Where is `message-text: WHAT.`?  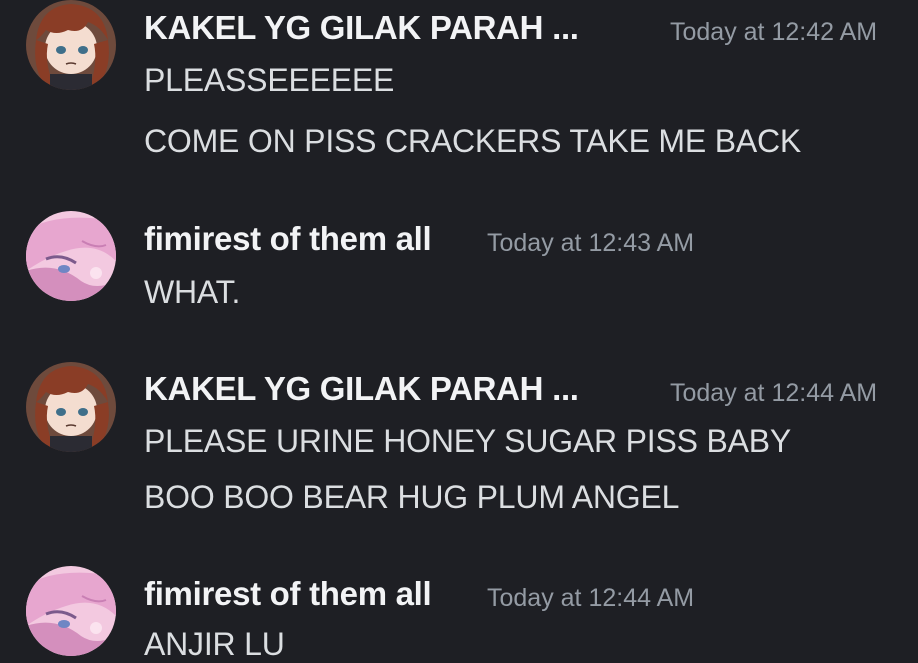
message-text: WHAT. is located at coordinates (192, 292).